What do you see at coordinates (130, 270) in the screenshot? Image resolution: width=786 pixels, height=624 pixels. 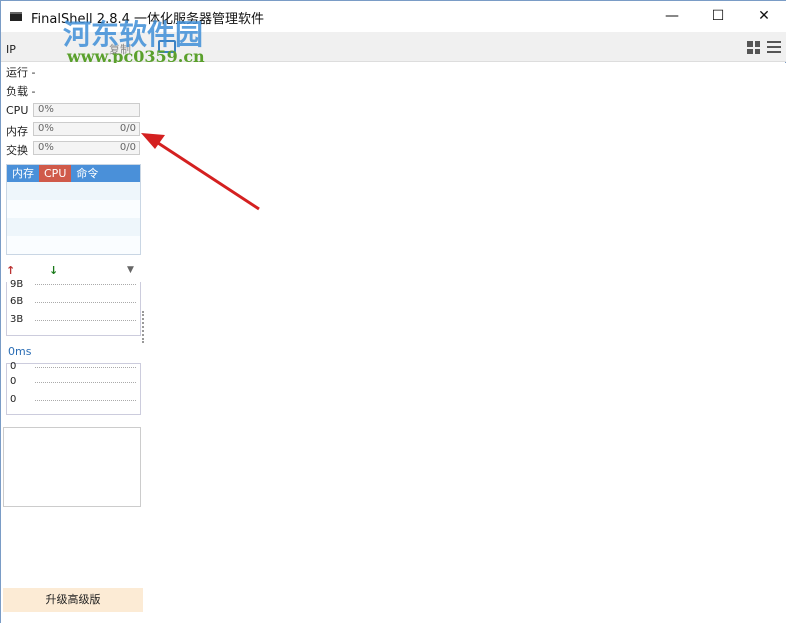 I see `dropdown-icon: ▼` at bounding box center [130, 270].